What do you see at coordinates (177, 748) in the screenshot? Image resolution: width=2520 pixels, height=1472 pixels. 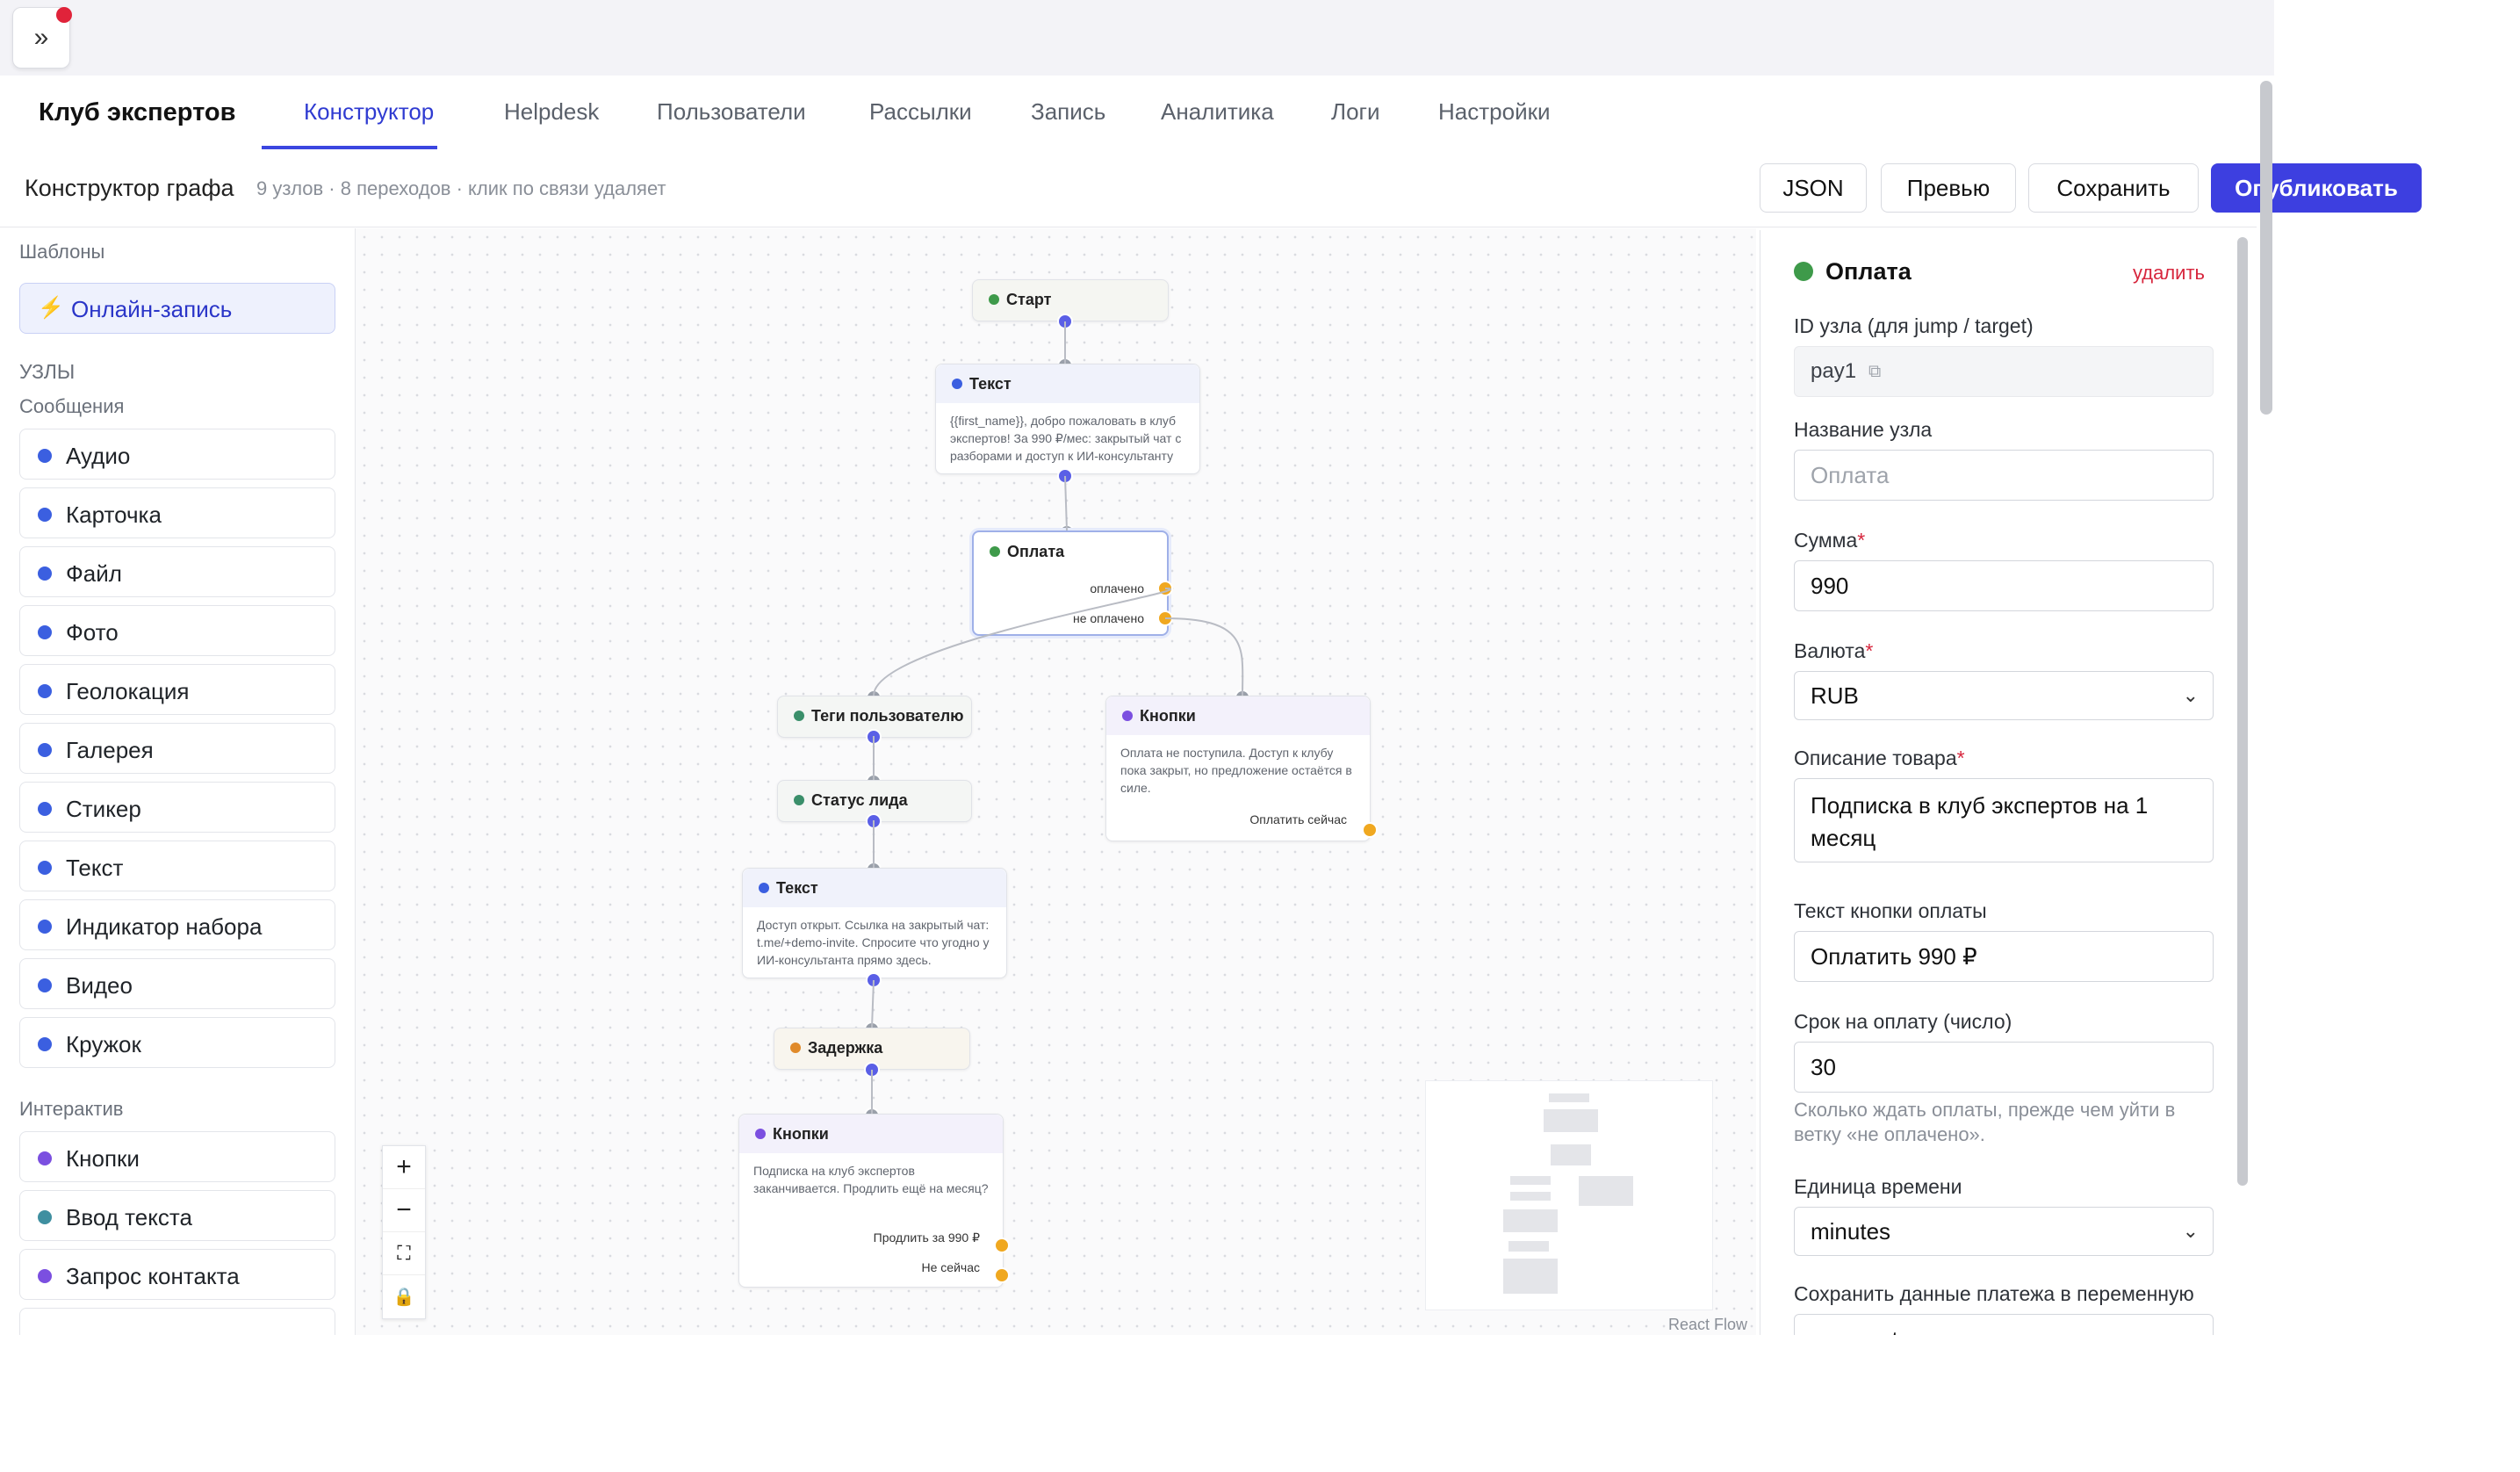 I see `palette-item-gallery: Галерея` at bounding box center [177, 748].